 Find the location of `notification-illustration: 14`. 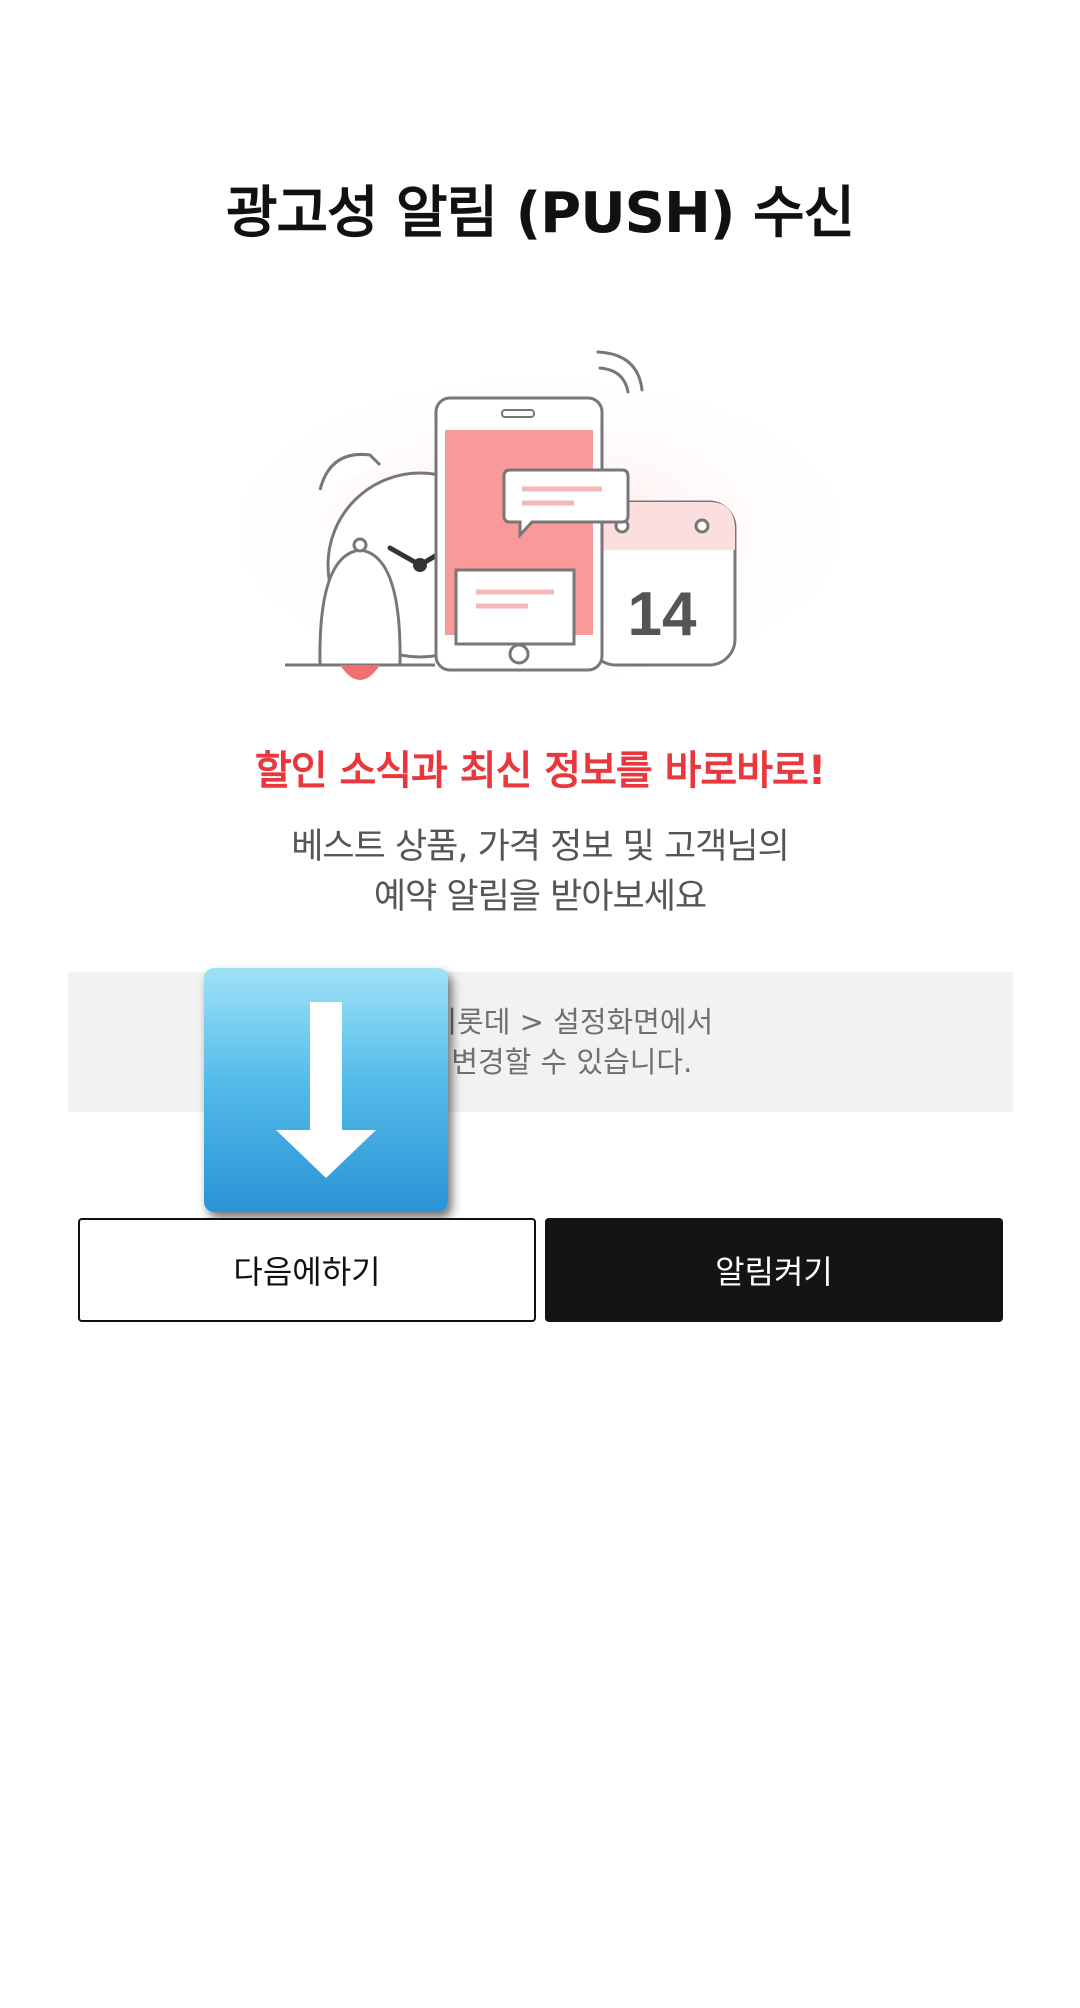

notification-illustration: 14 is located at coordinates (540, 525).